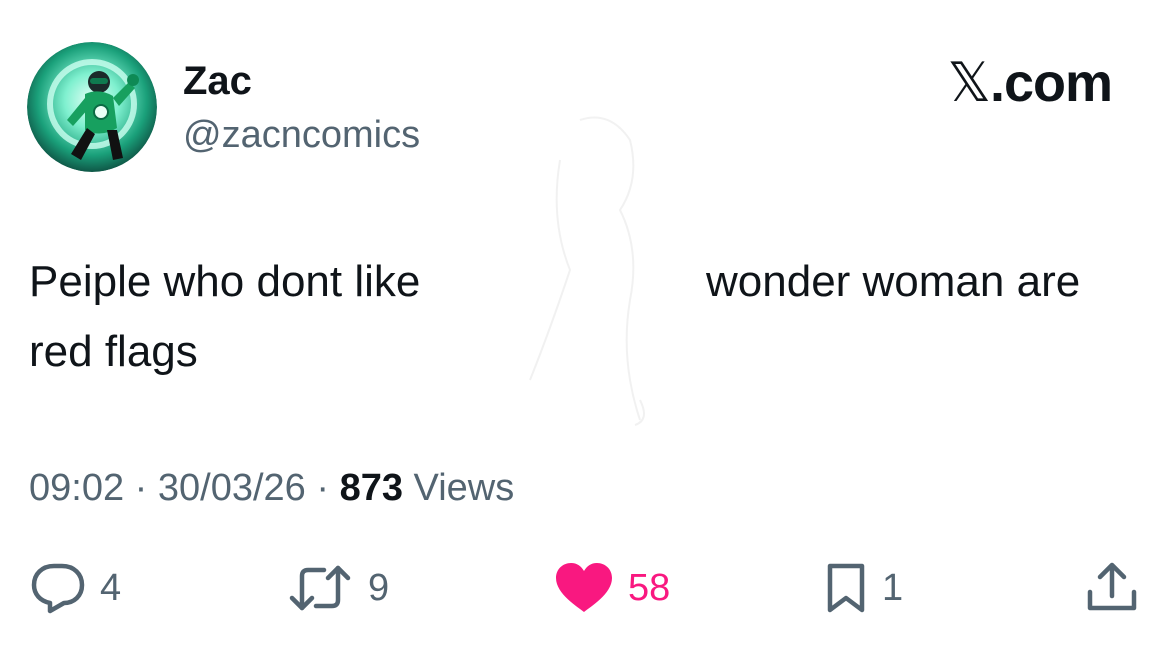  I want to click on bookmark-count: 1, so click(893, 588).